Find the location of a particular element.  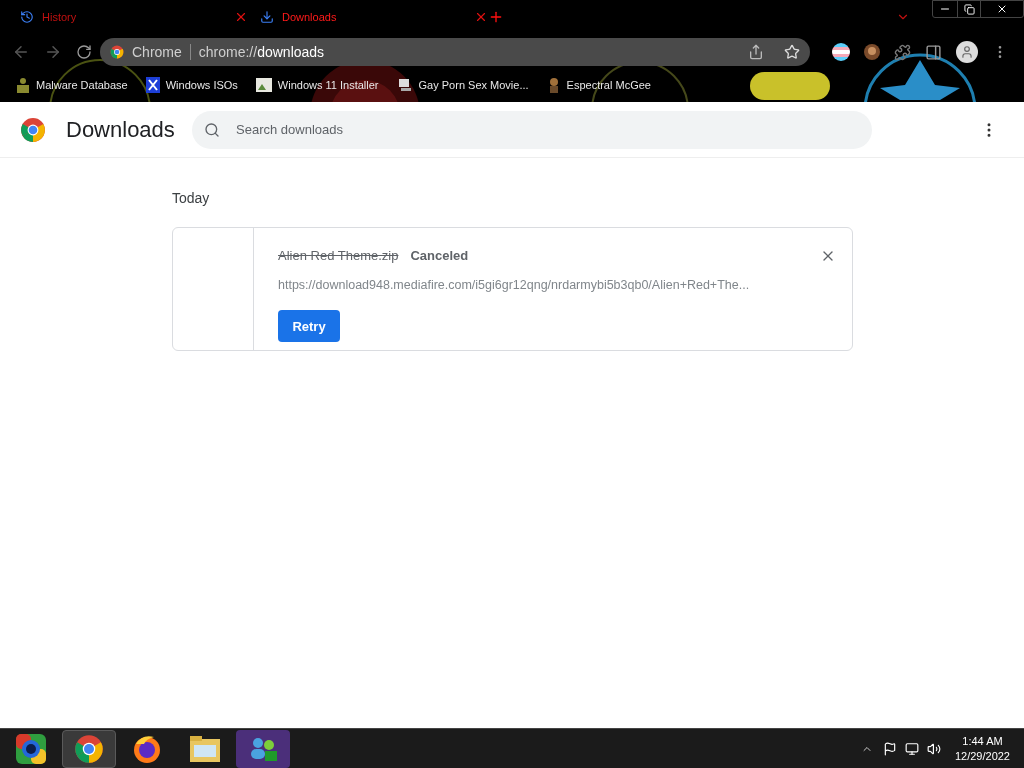

start-orb-icon is located at coordinates (31, 748).